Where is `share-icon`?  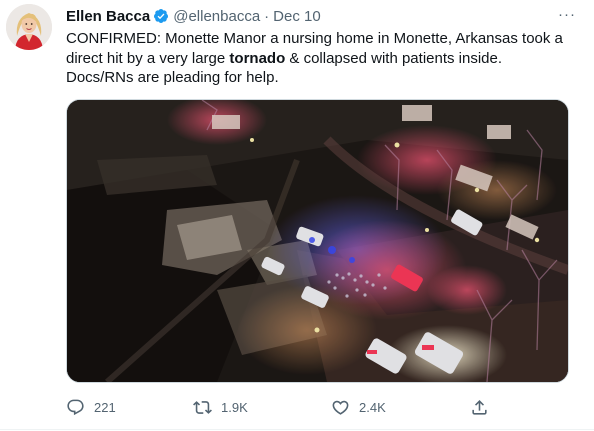 share-icon is located at coordinates (479, 407).